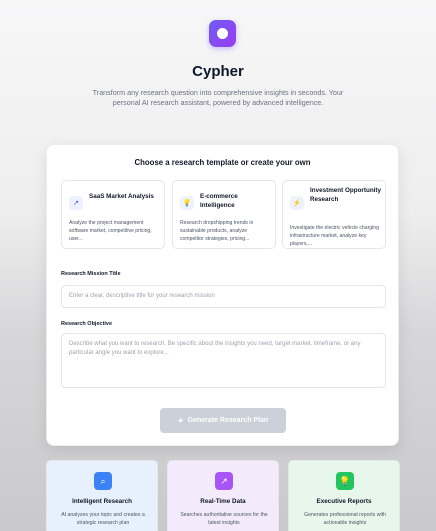 Image resolution: width=436 pixels, height=531 pixels. Describe the element at coordinates (102, 501) in the screenshot. I see `feature-title: Intelligent Research` at that location.